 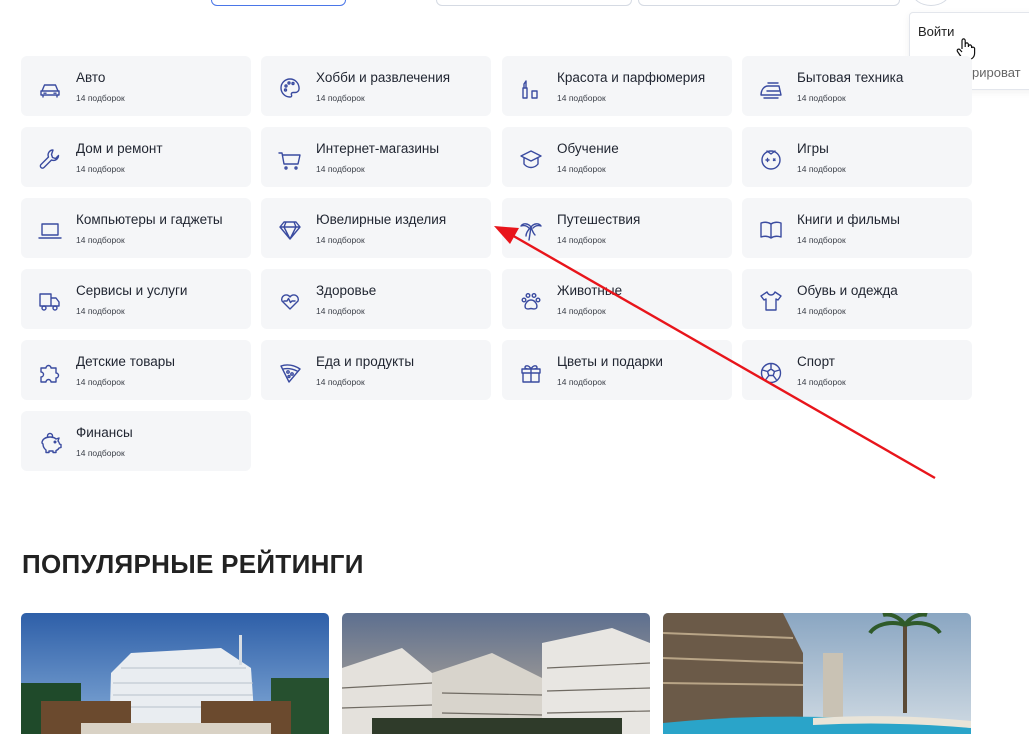 I want to click on category-title: Обувь и одежда, so click(x=847, y=290).